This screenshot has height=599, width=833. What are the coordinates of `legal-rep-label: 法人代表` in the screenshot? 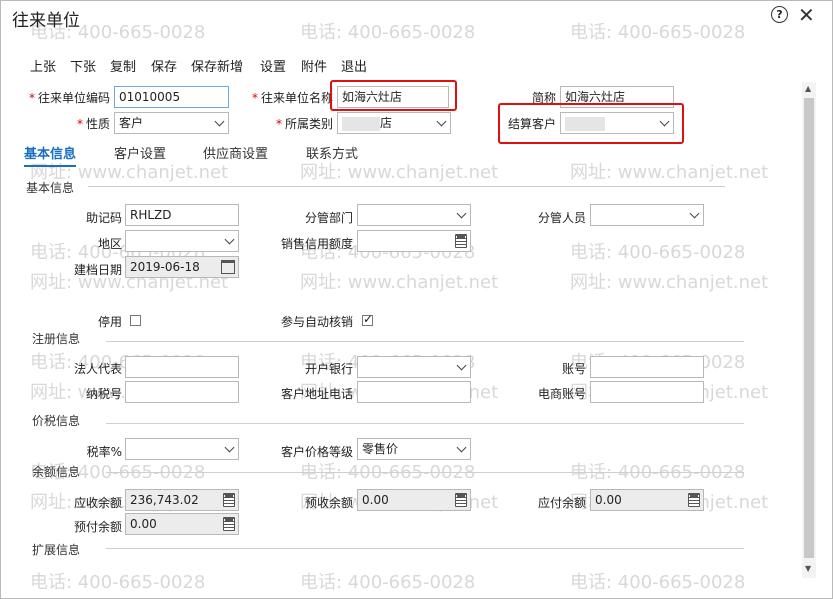 It's located at (97, 369).